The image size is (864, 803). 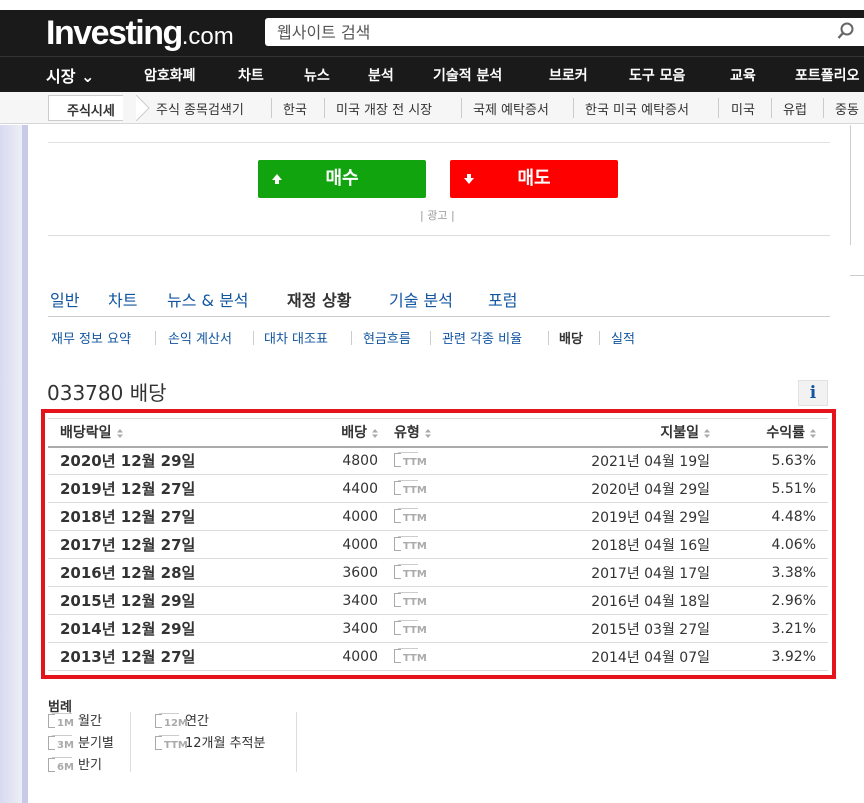 I want to click on cell-pay-date: 2017년 04월 17일, so click(x=589, y=572).